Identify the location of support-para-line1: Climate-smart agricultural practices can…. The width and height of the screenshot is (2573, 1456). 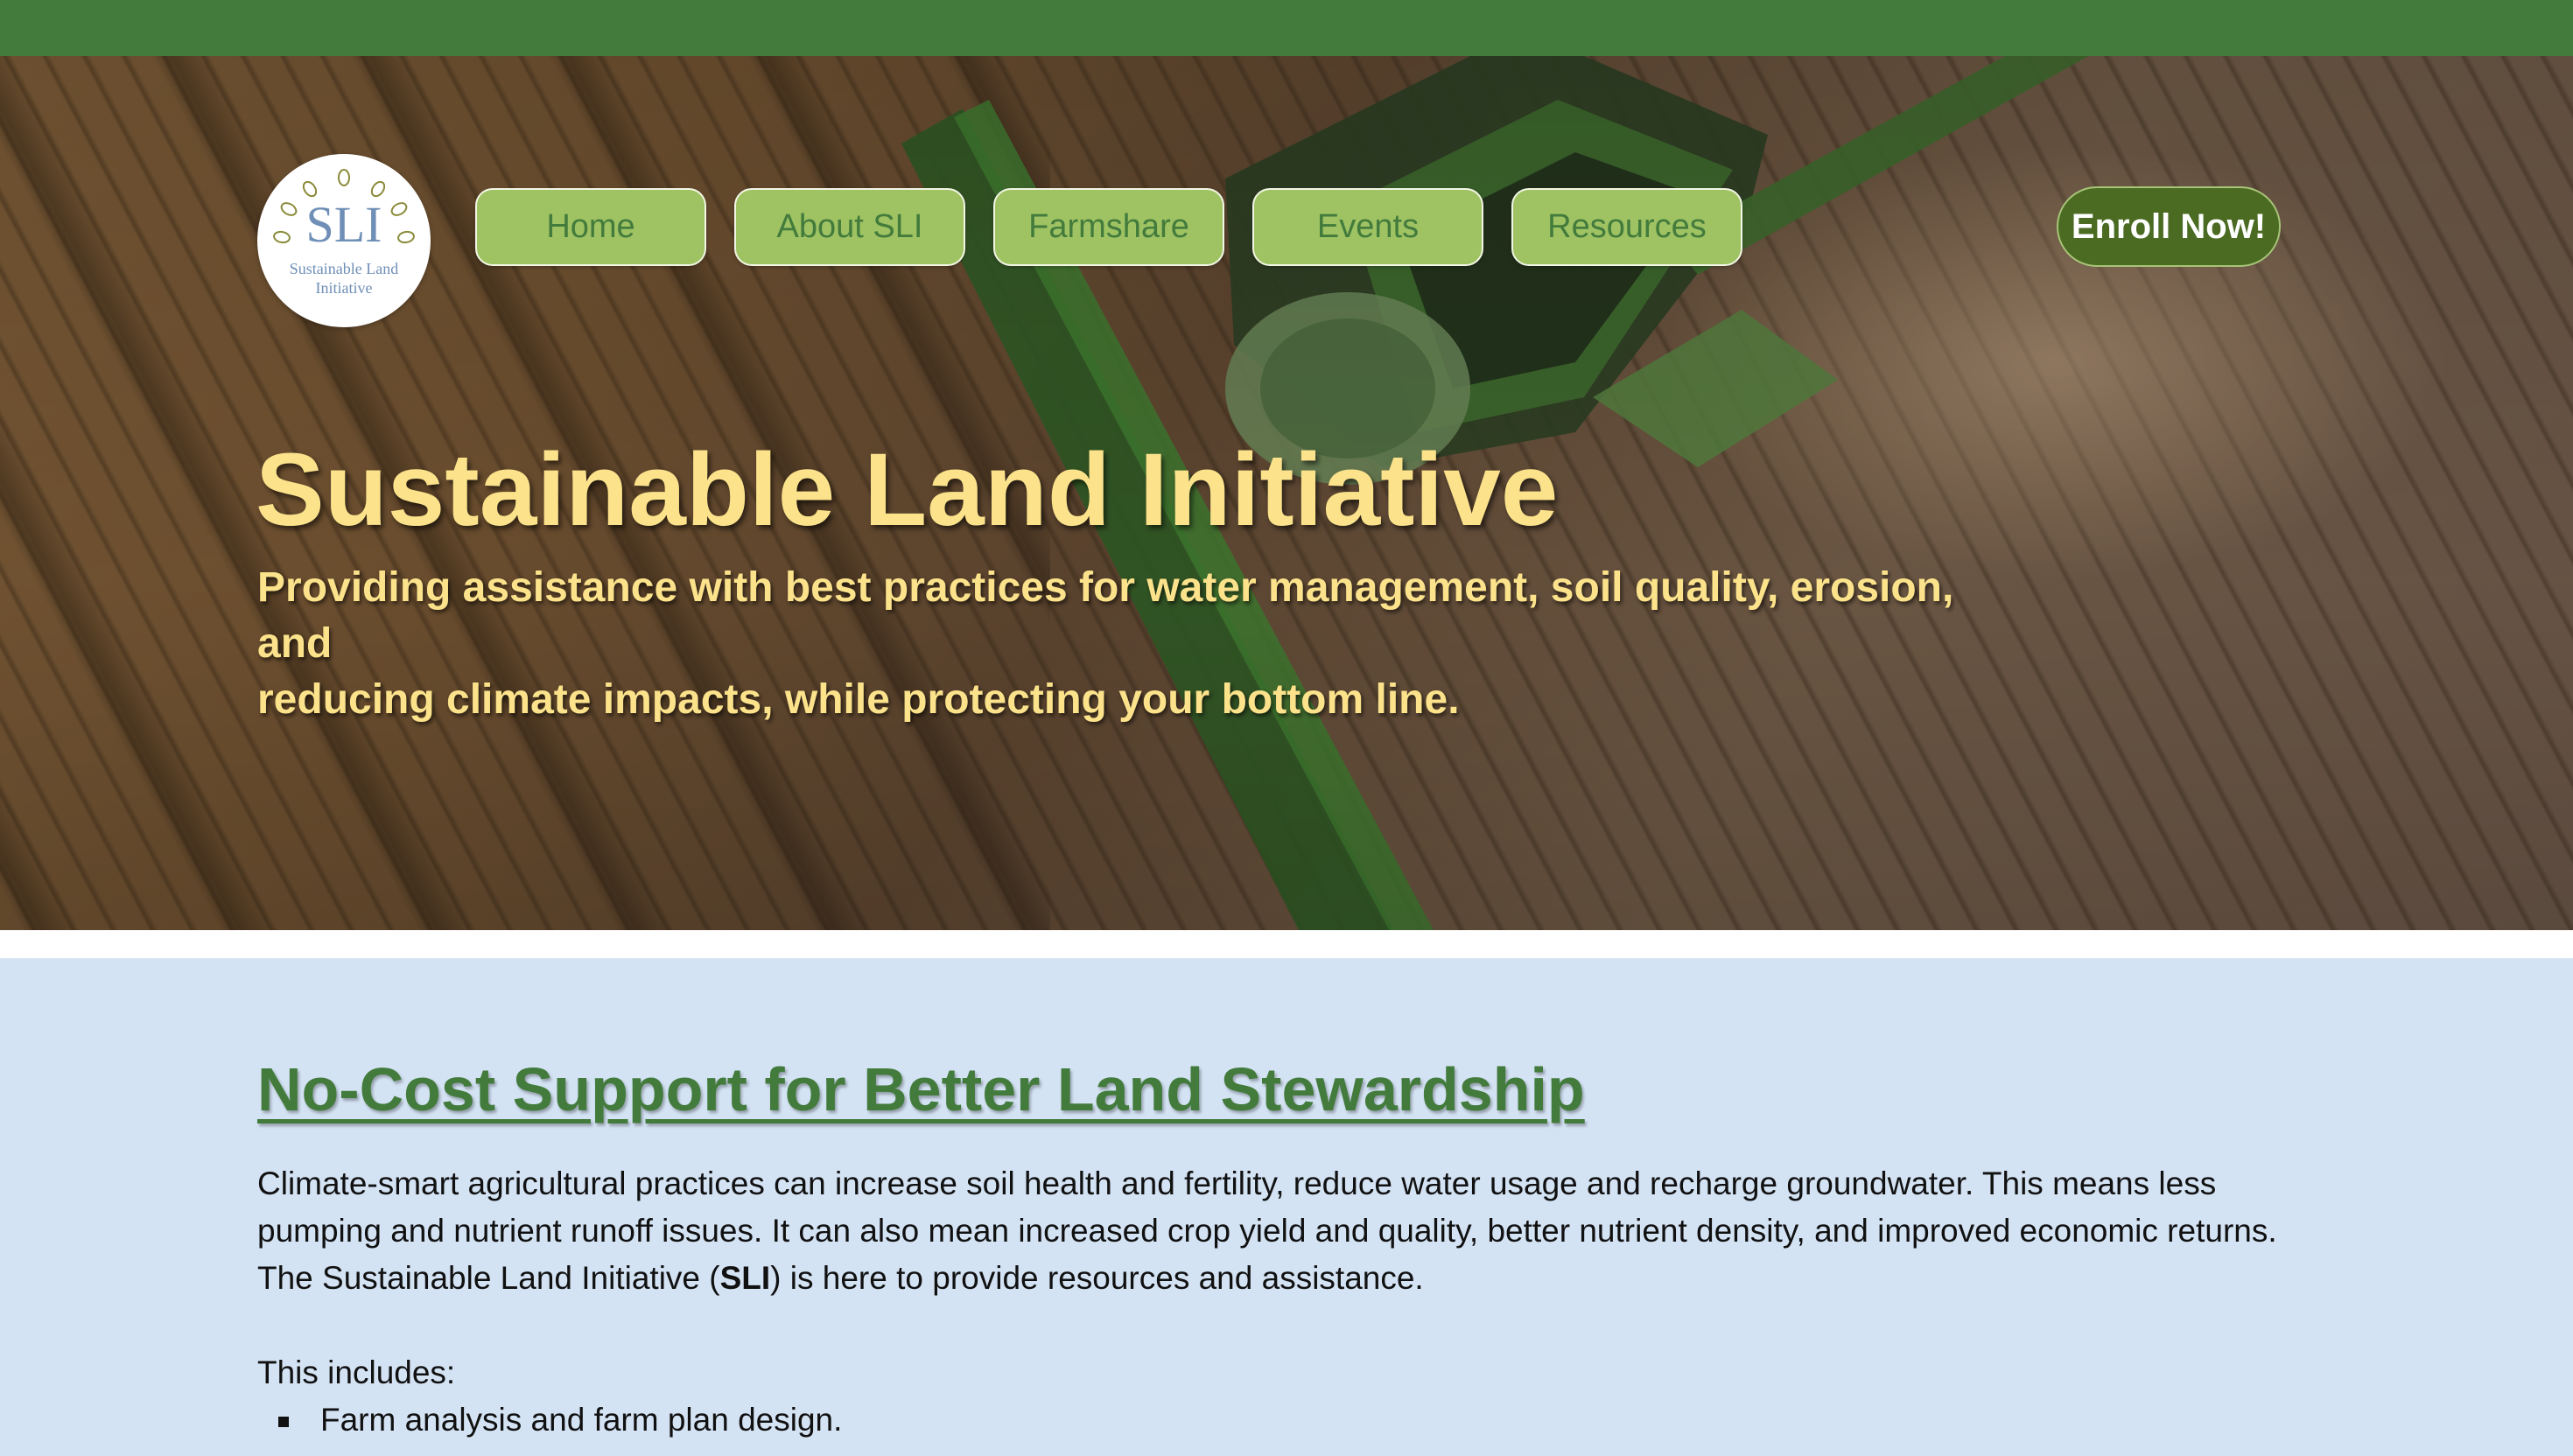
(1237, 1183).